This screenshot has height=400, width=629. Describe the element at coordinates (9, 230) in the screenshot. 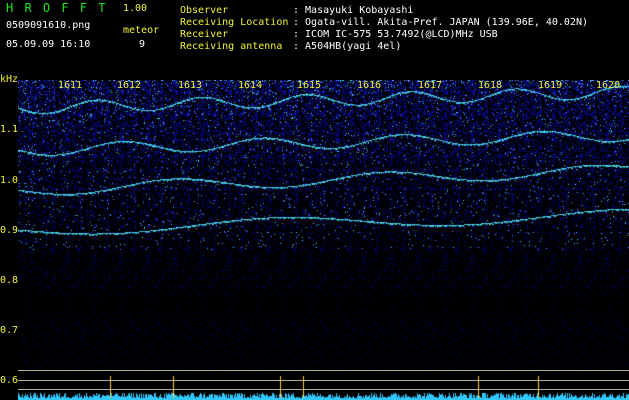

I see `y-tick-label: 0.9` at that location.